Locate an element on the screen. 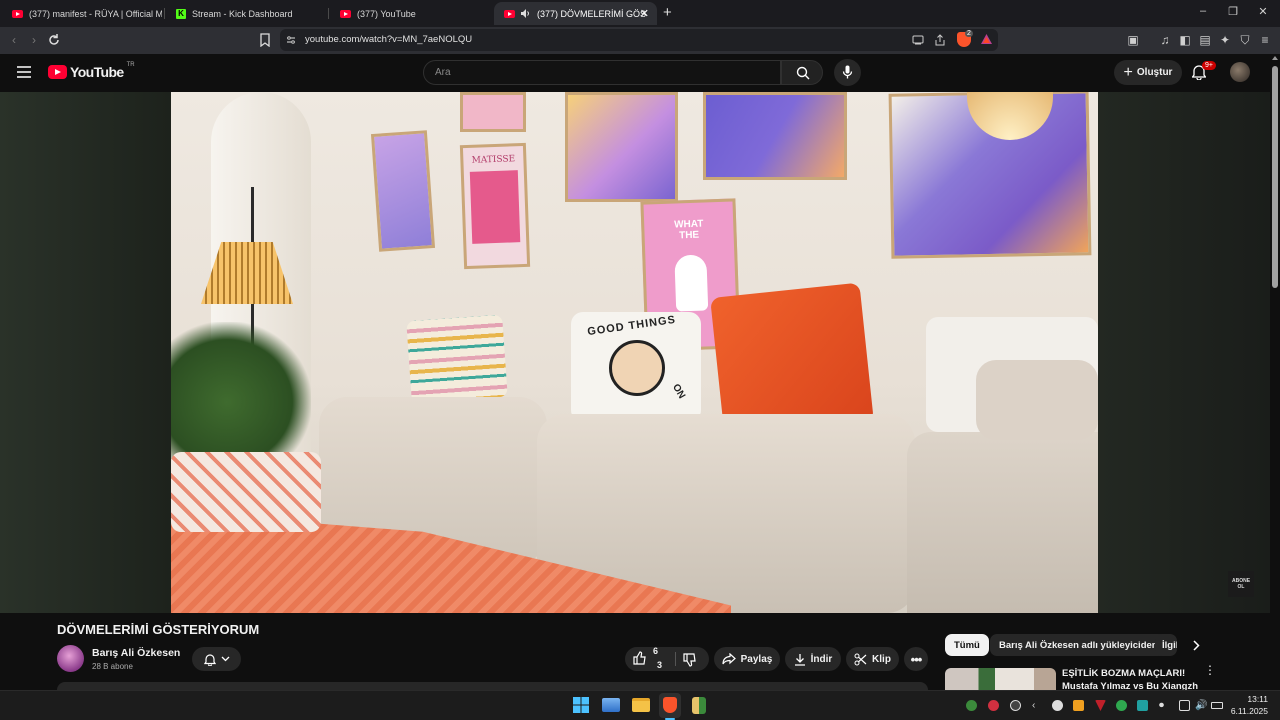 The width and height of the screenshot is (1280, 720). tray-app-icon: ‹ is located at coordinates (1037, 705).